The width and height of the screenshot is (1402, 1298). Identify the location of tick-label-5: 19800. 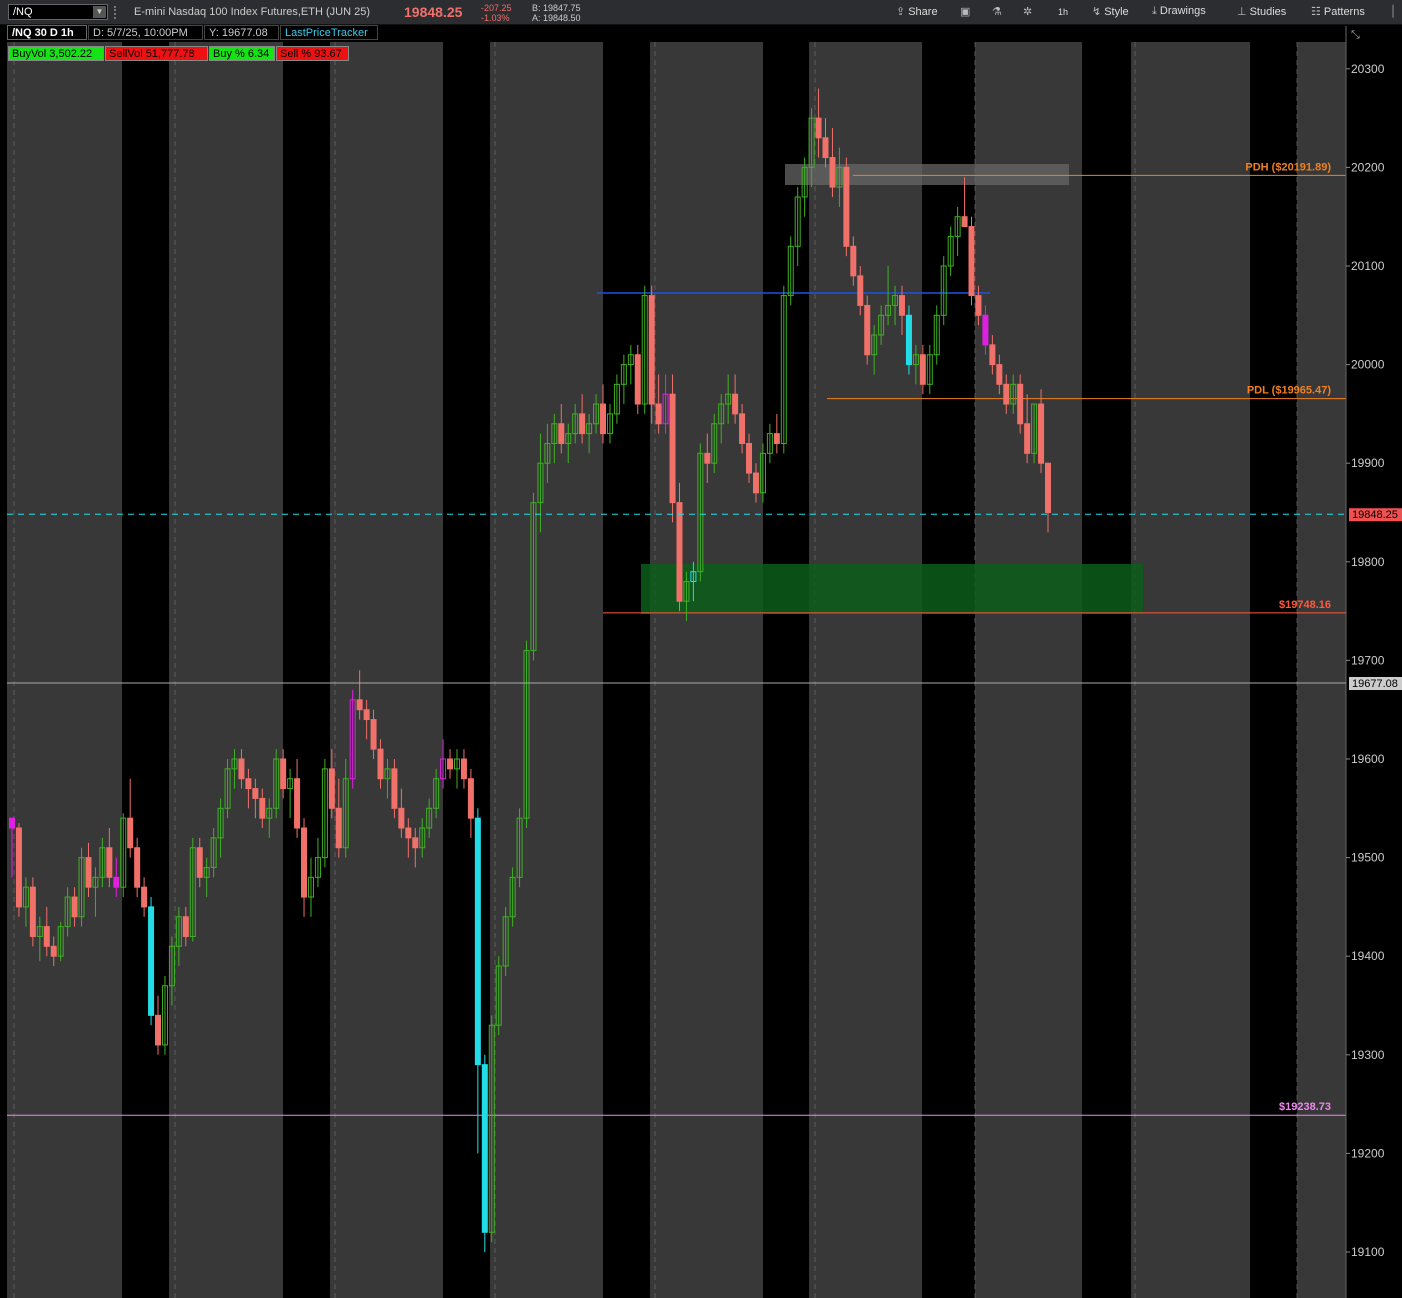
(1368, 562).